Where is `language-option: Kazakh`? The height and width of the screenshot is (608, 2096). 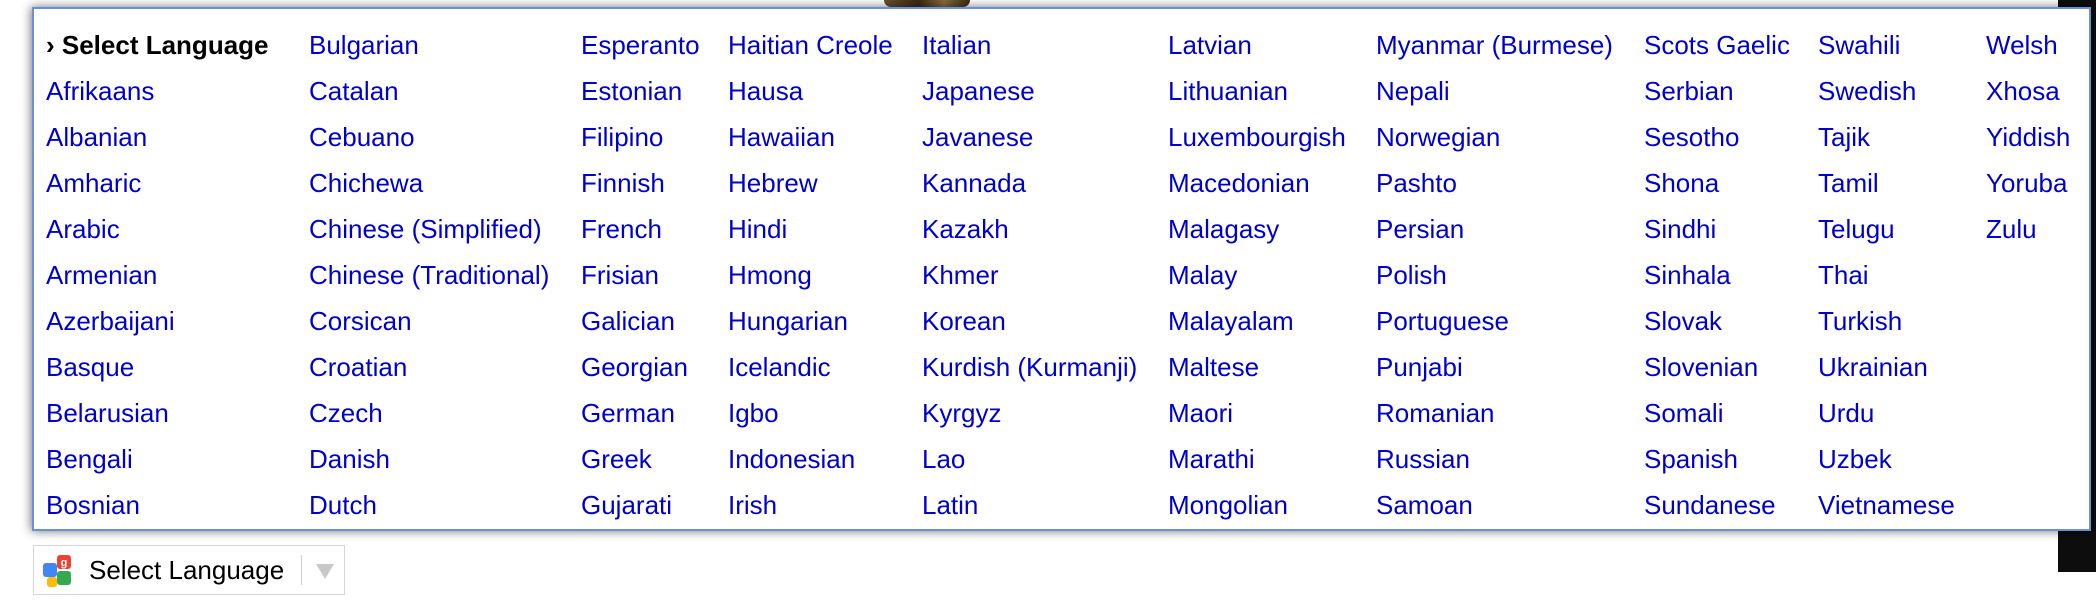
language-option: Kazakh is located at coordinates (1029, 229).